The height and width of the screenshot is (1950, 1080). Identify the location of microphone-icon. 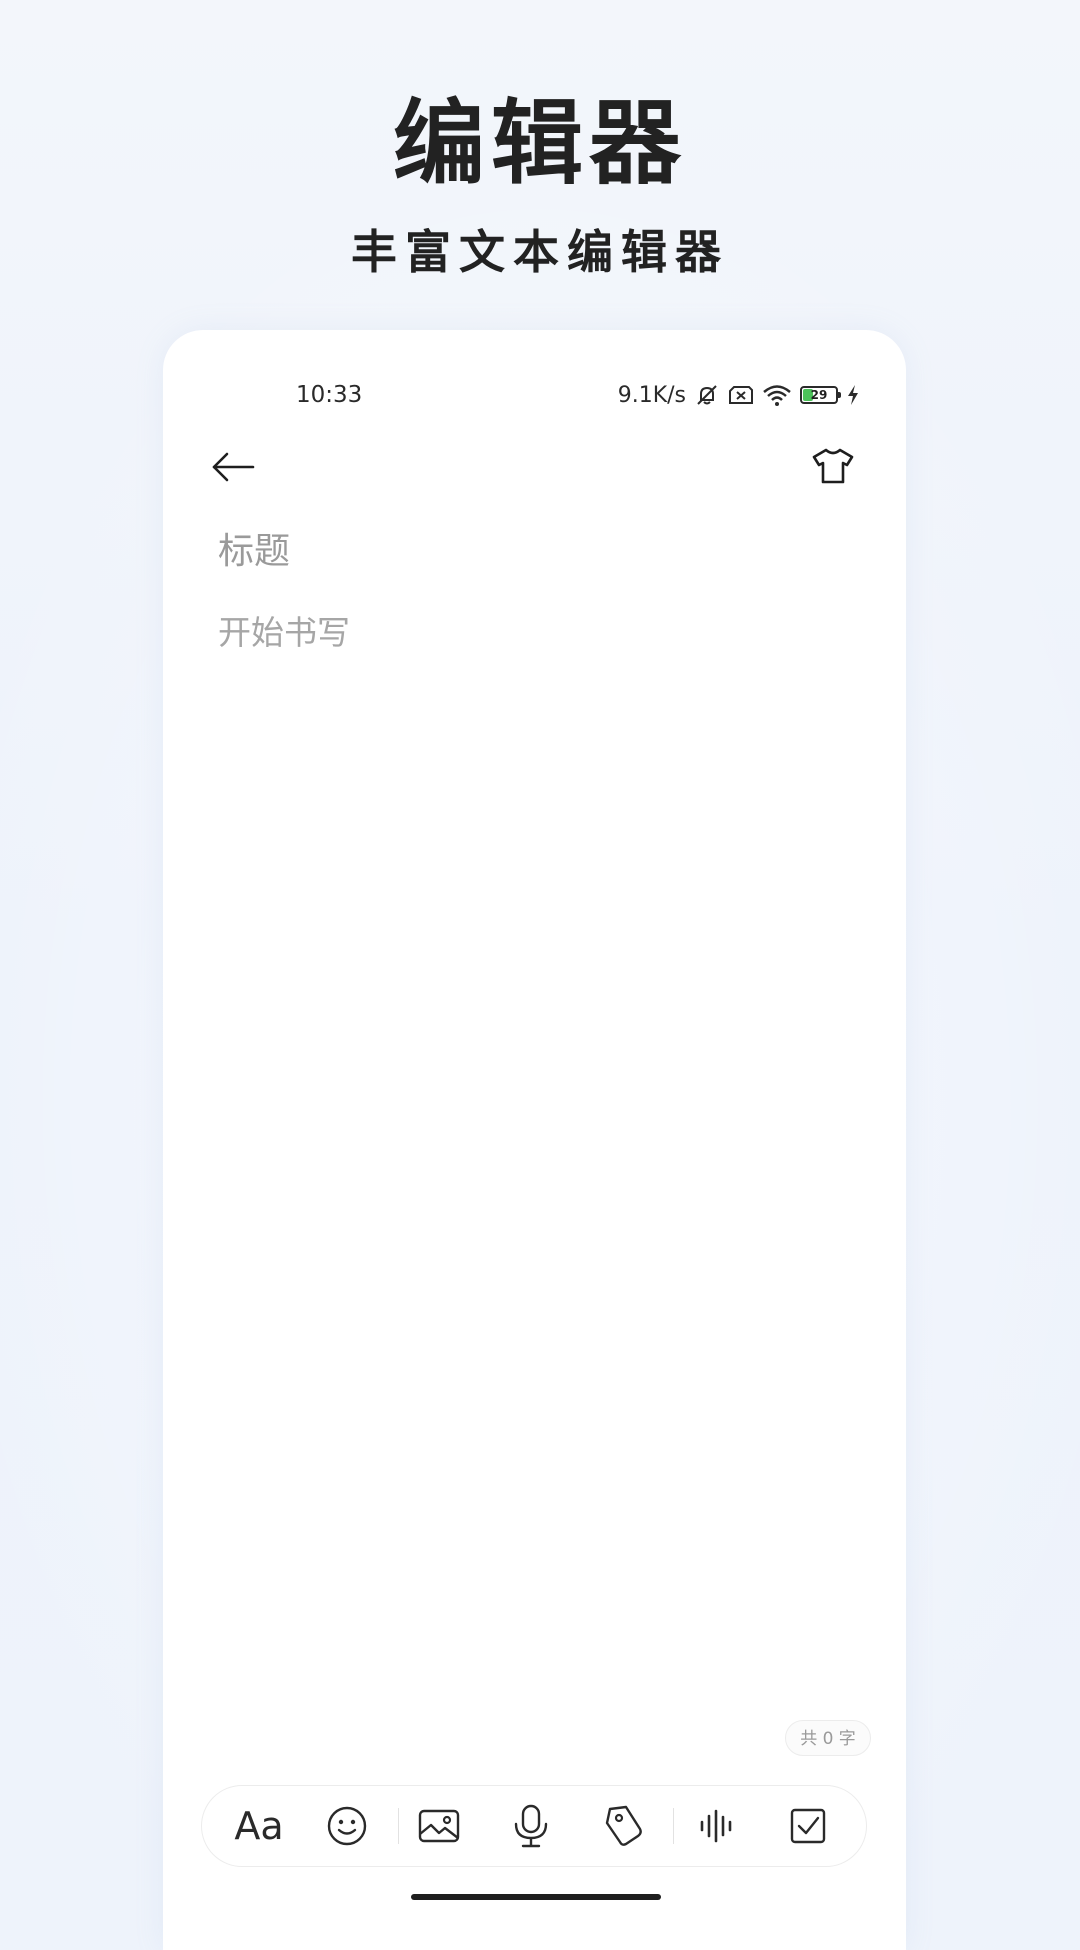
(531, 1826).